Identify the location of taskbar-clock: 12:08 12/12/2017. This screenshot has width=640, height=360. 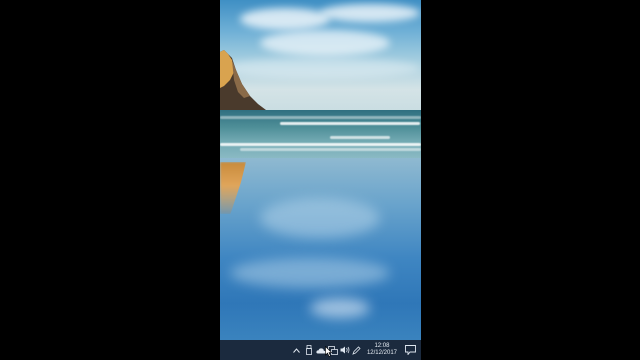
(382, 350).